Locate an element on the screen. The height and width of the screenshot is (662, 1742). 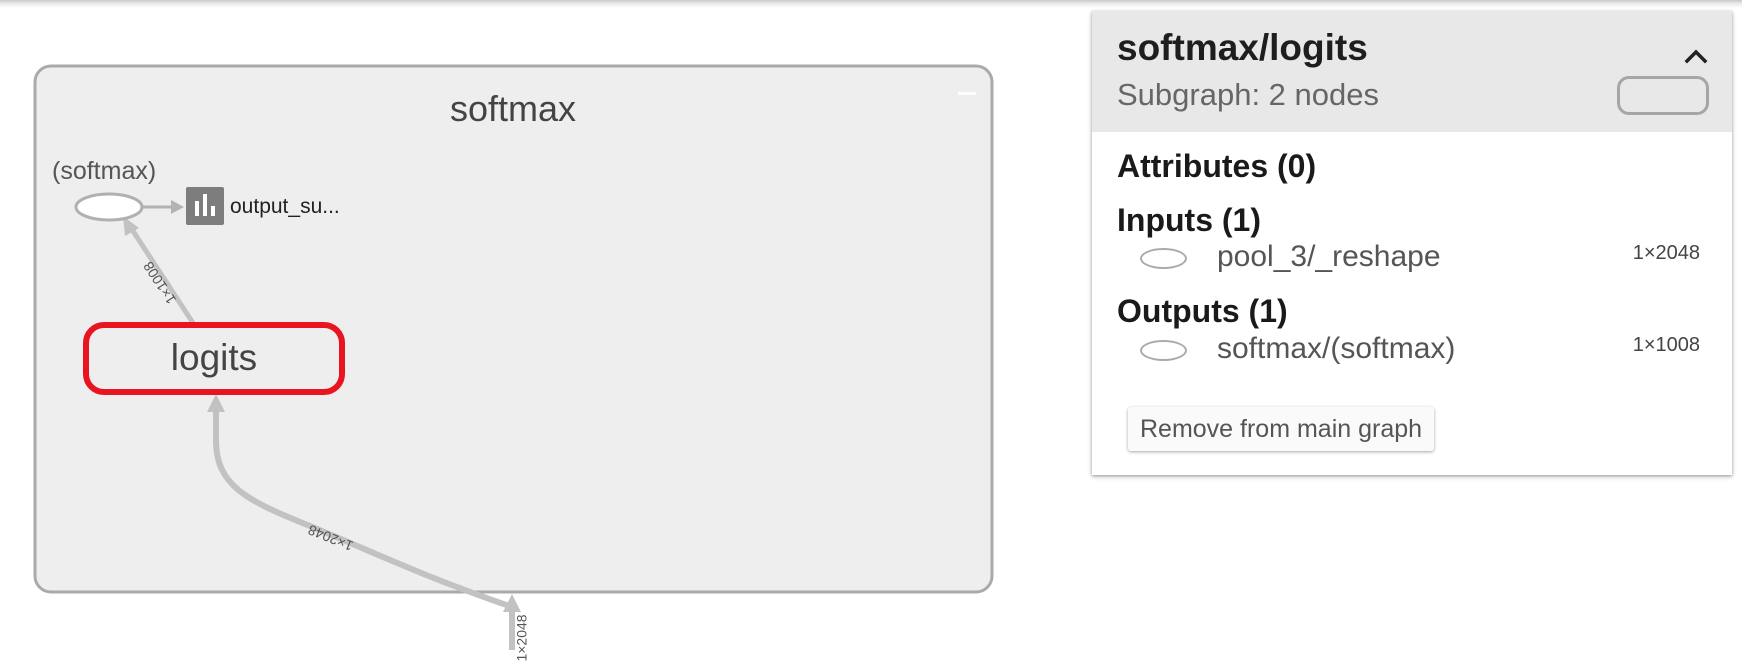
attributes-heading: Attributes (0) is located at coordinates (1217, 166).